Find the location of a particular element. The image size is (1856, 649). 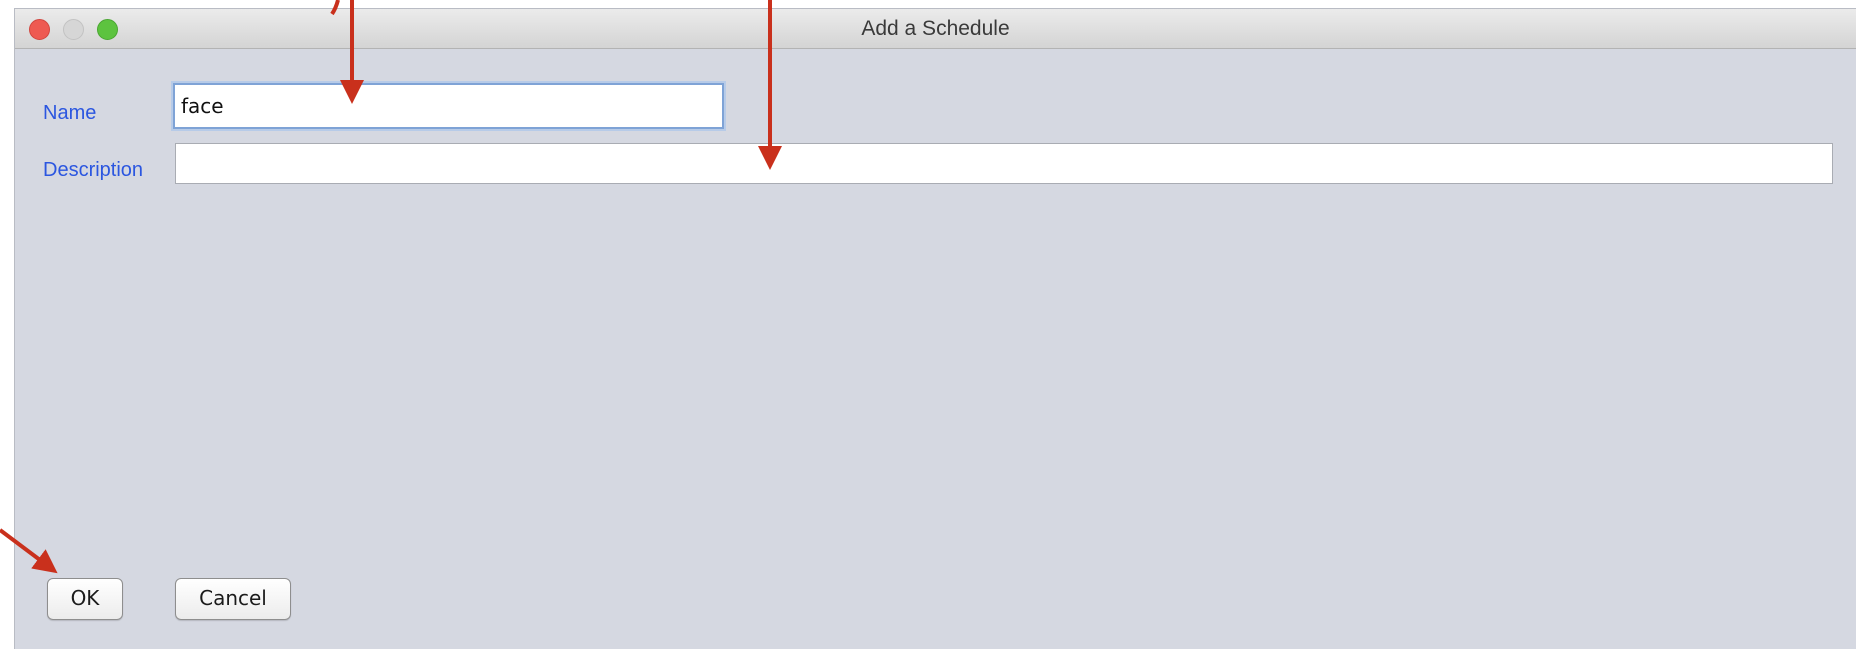

name-label: Name is located at coordinates (70, 113).